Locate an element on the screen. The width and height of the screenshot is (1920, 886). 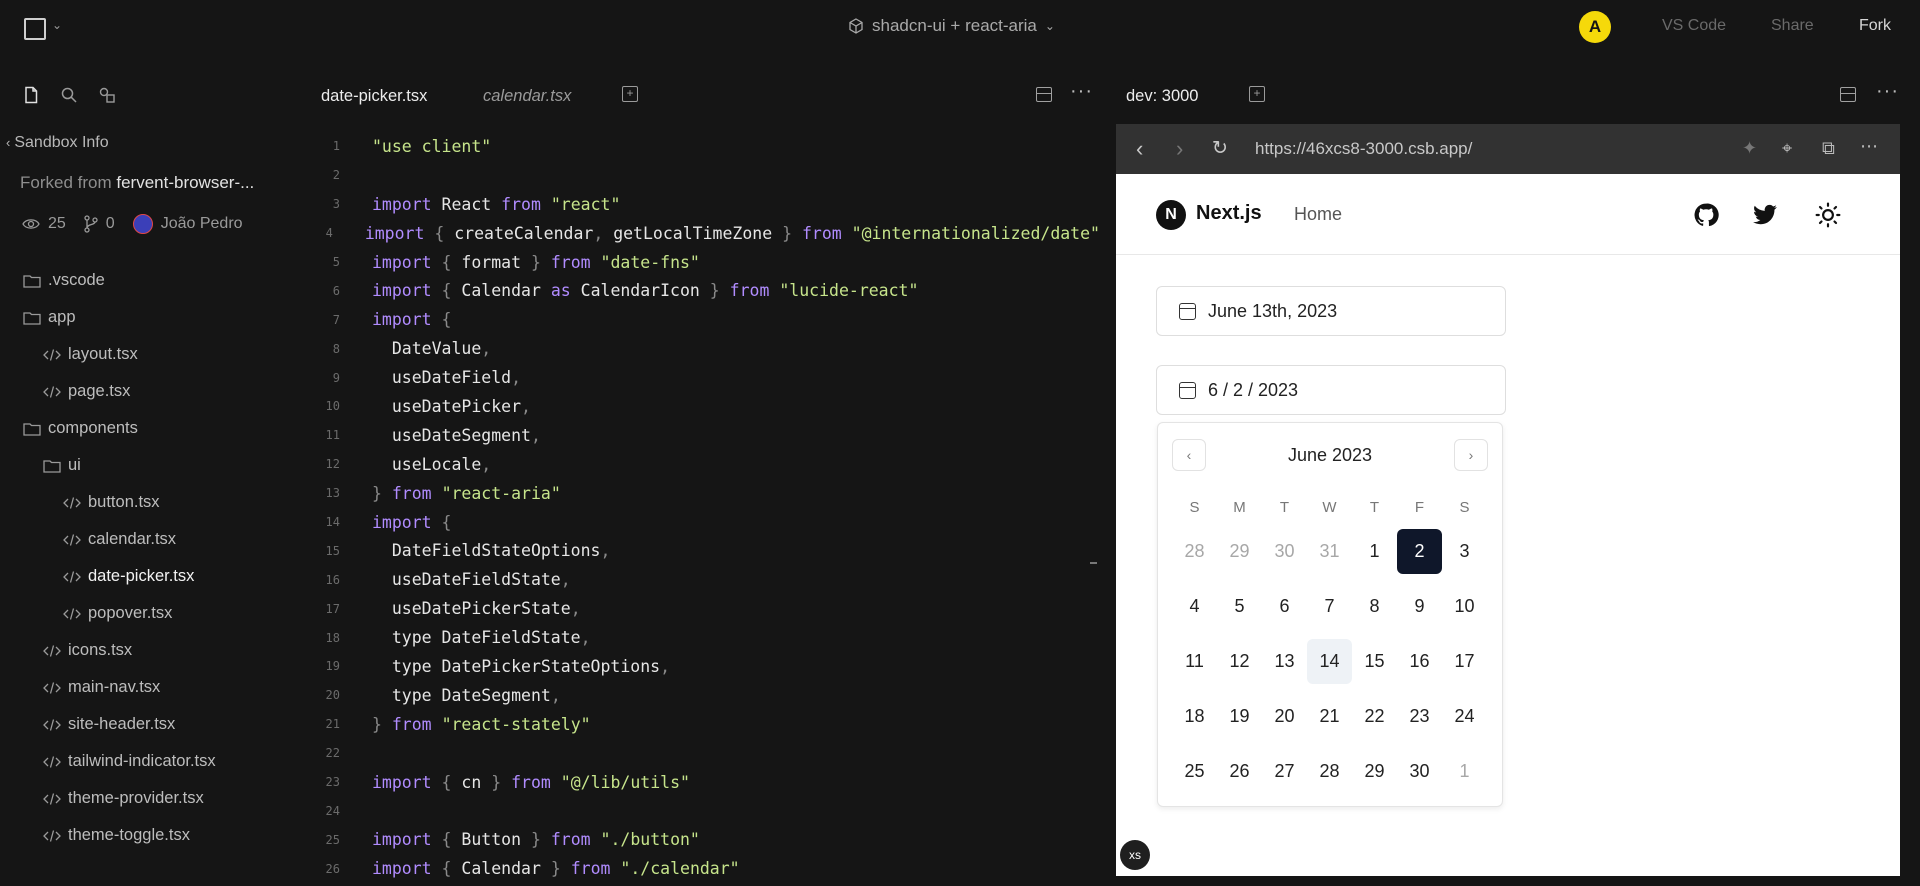
calendar-day-outside: 1 is located at coordinates (1464, 771).